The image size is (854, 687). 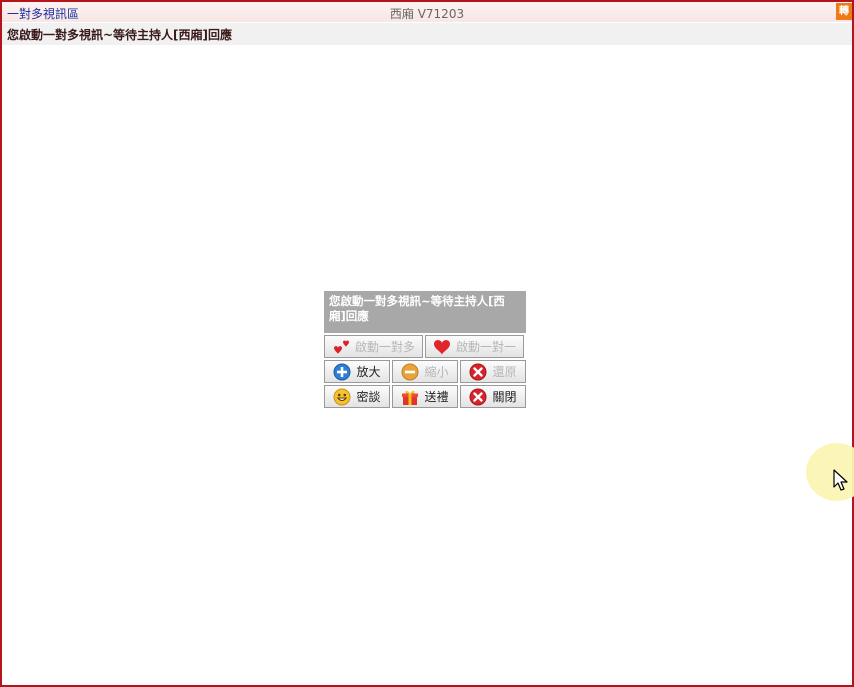 I want to click on room-version-title: 西廂 V71203, so click(x=427, y=14).